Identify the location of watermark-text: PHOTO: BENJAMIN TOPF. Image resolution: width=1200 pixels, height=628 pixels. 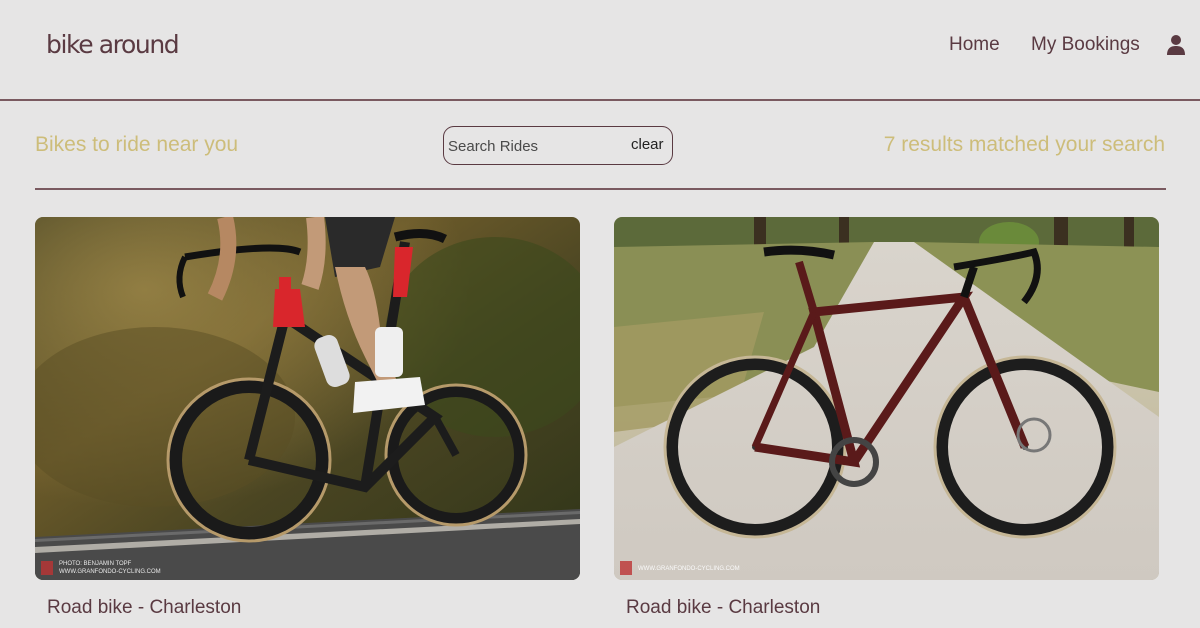
(95, 564).